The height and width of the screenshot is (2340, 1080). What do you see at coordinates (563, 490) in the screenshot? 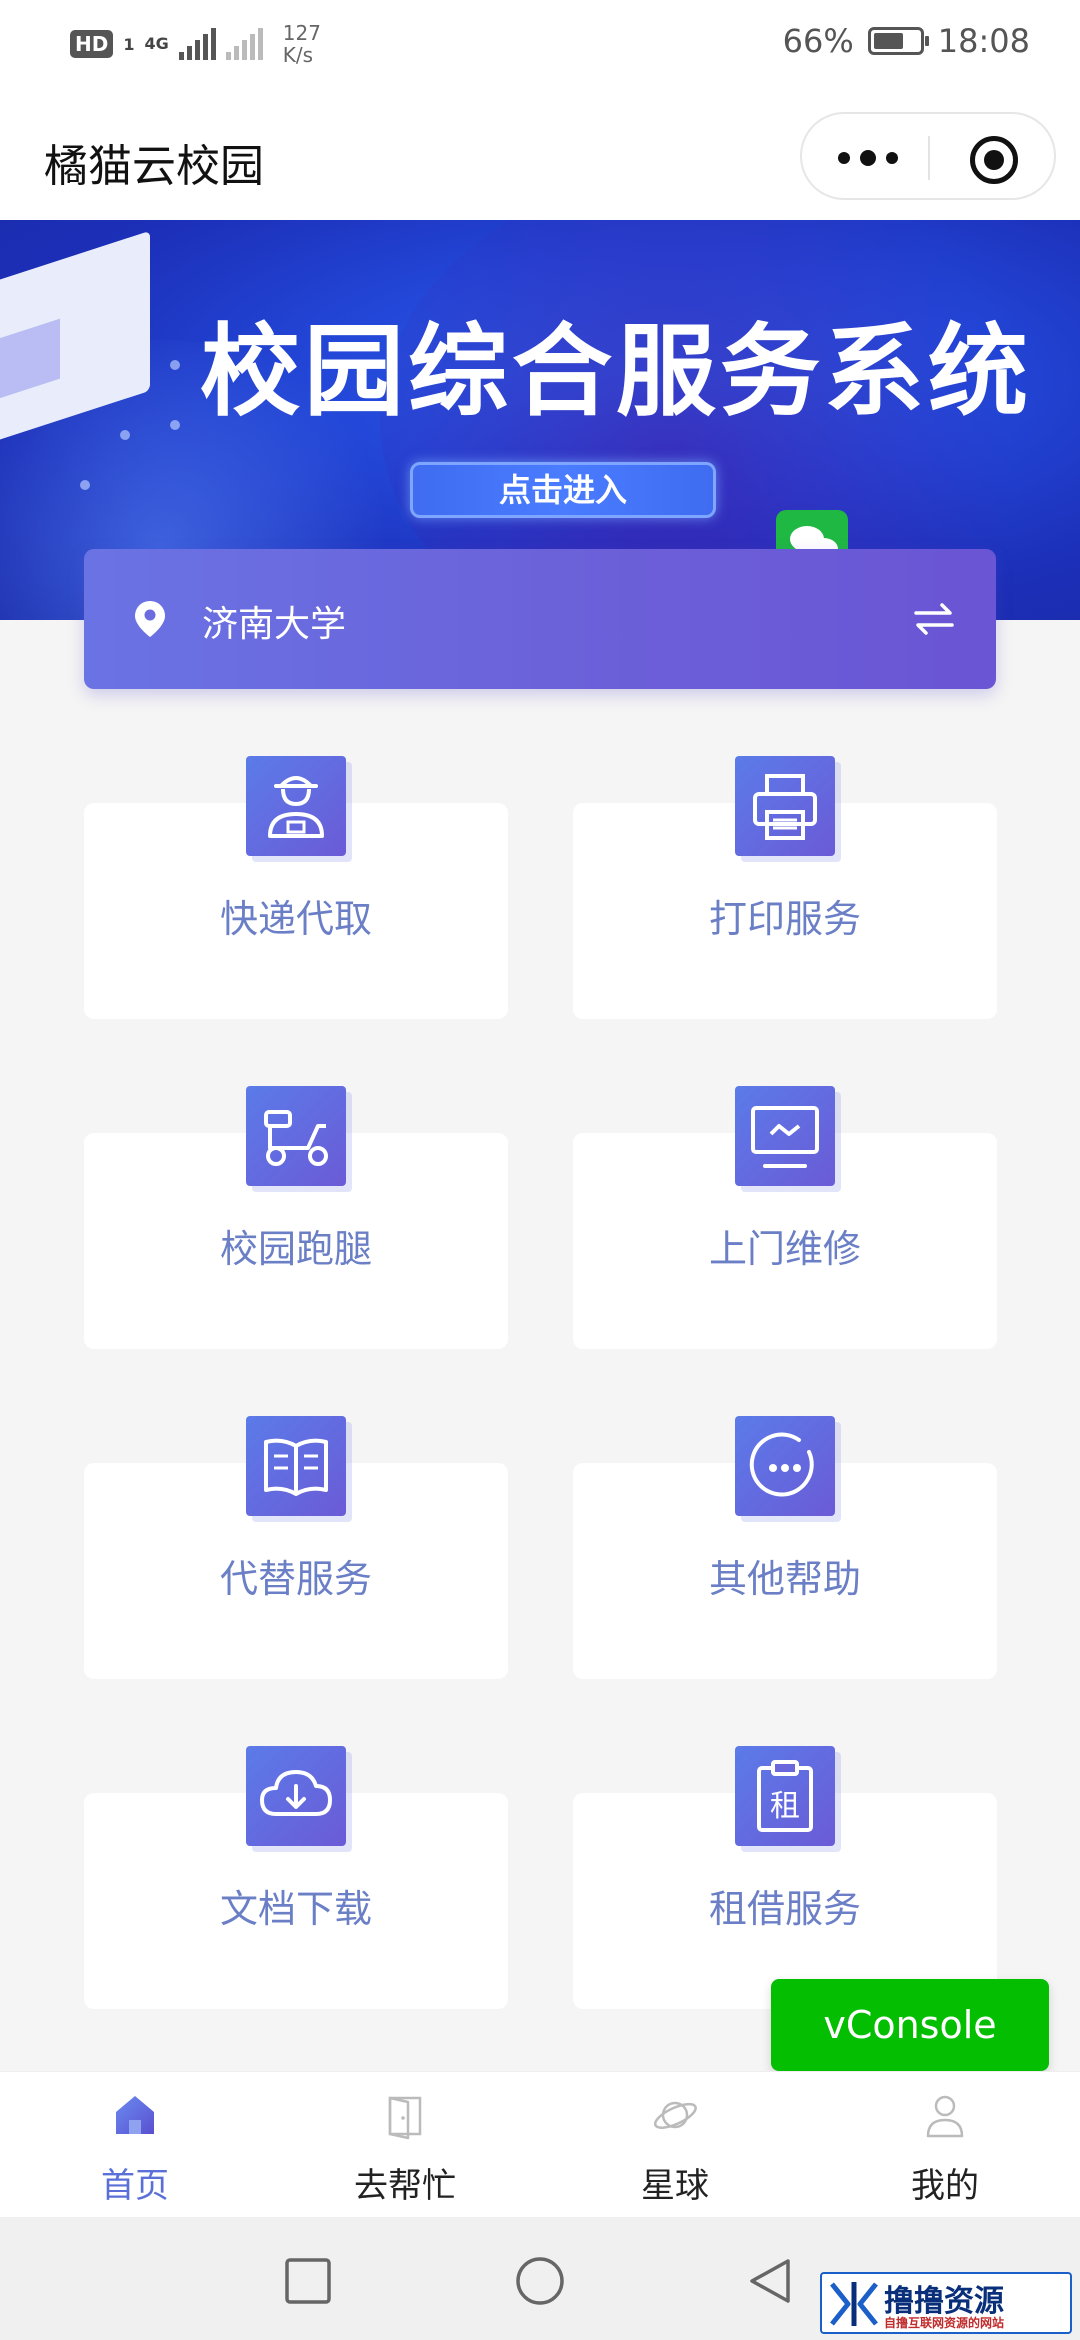
I see `enter-button: 点击进入` at bounding box center [563, 490].